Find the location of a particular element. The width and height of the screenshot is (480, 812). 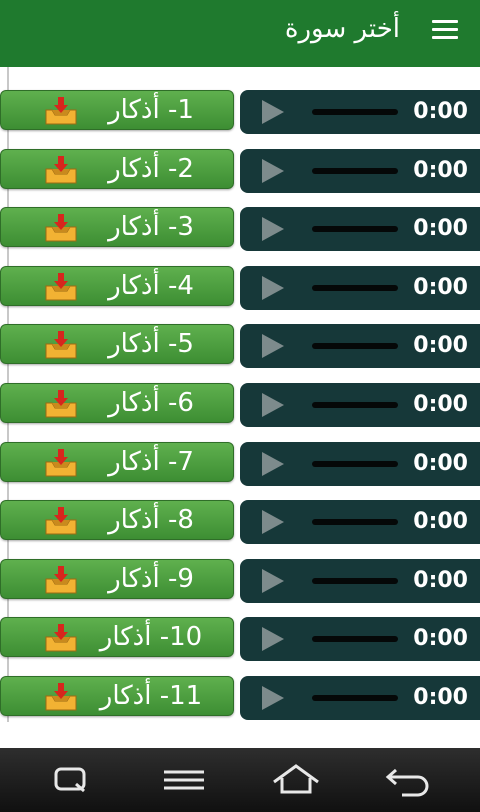

track-label: 9- أذكار is located at coordinates (151, 579).